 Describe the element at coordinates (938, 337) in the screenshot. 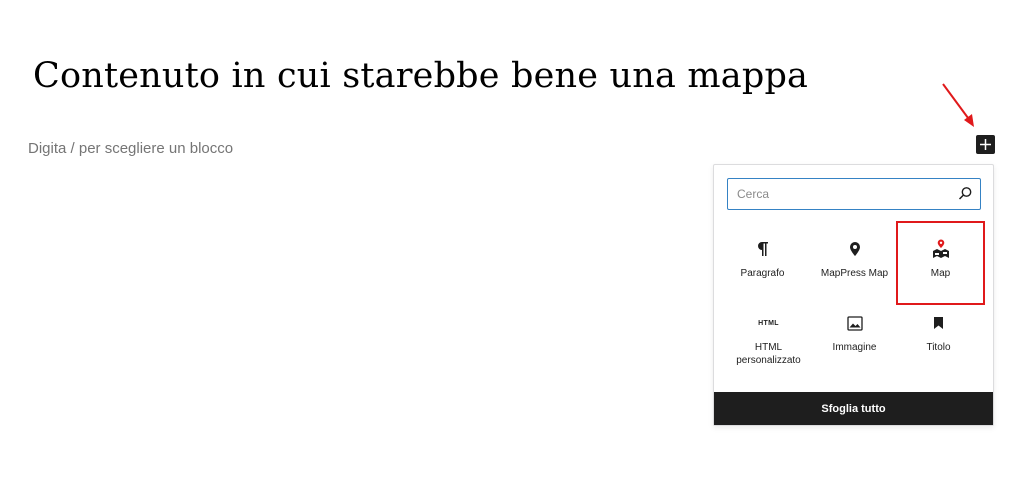

I see `block-item-heading: Titolo` at that location.